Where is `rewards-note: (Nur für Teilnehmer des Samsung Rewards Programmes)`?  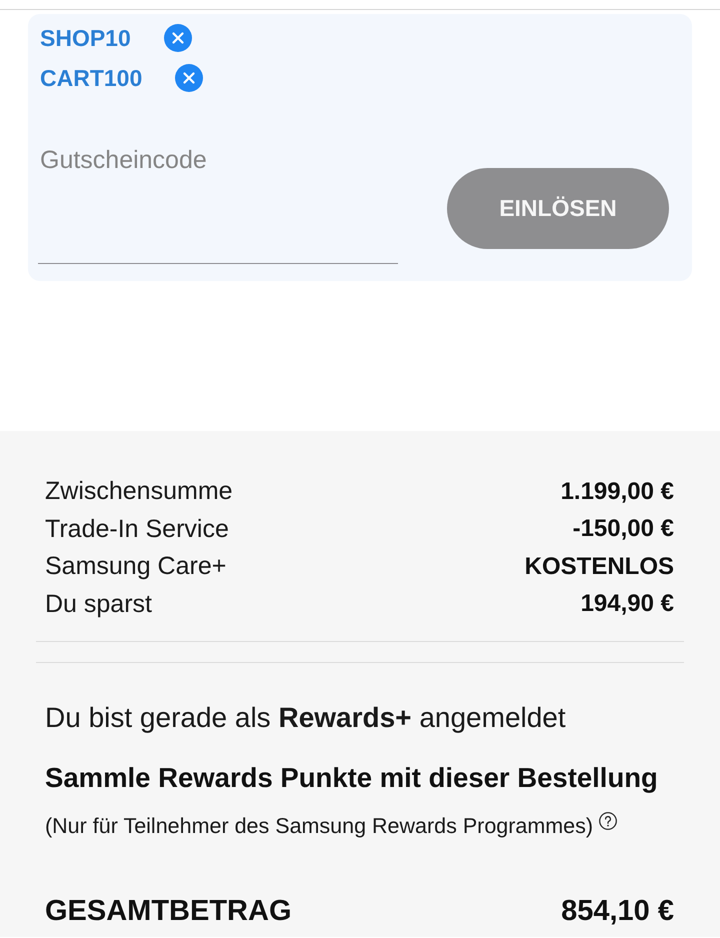 rewards-note: (Nur für Teilnehmer des Samsung Rewards Programmes) is located at coordinates (319, 826).